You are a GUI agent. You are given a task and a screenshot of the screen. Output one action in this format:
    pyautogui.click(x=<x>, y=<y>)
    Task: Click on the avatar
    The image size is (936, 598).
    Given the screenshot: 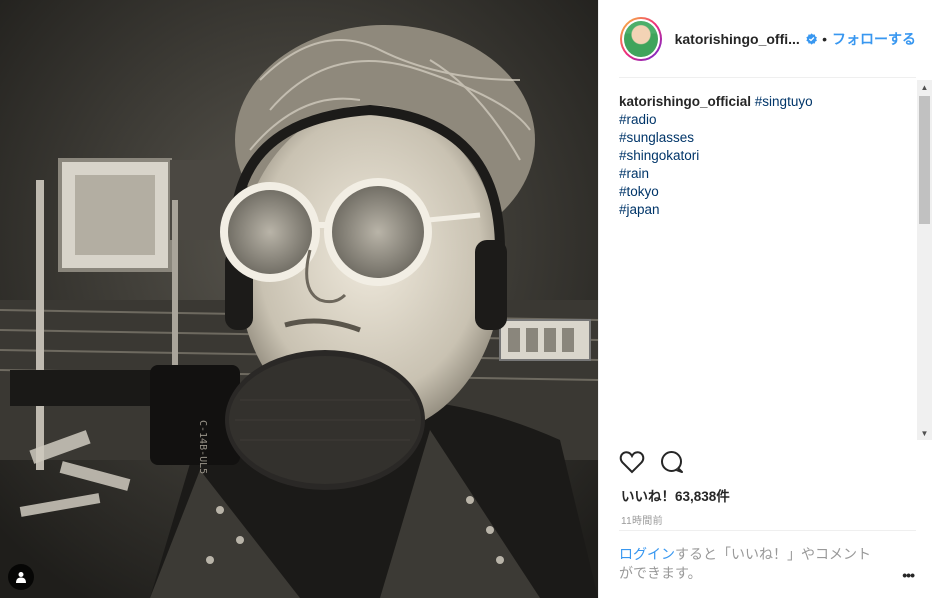 What is the action you would take?
    pyautogui.click(x=641, y=38)
    